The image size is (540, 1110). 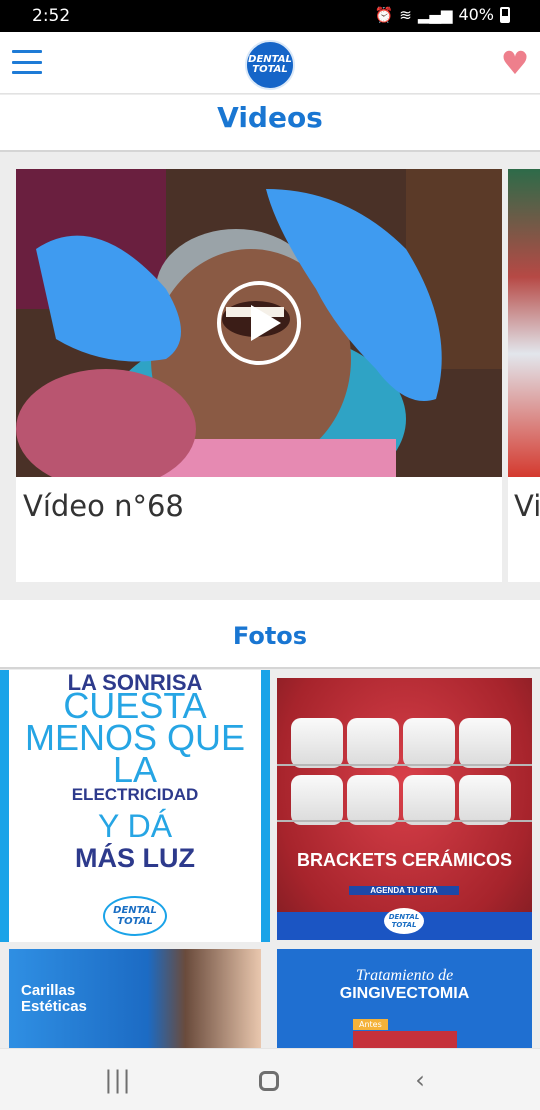 What do you see at coordinates (270, 634) in the screenshot?
I see `photos-section-title: Fotos` at bounding box center [270, 634].